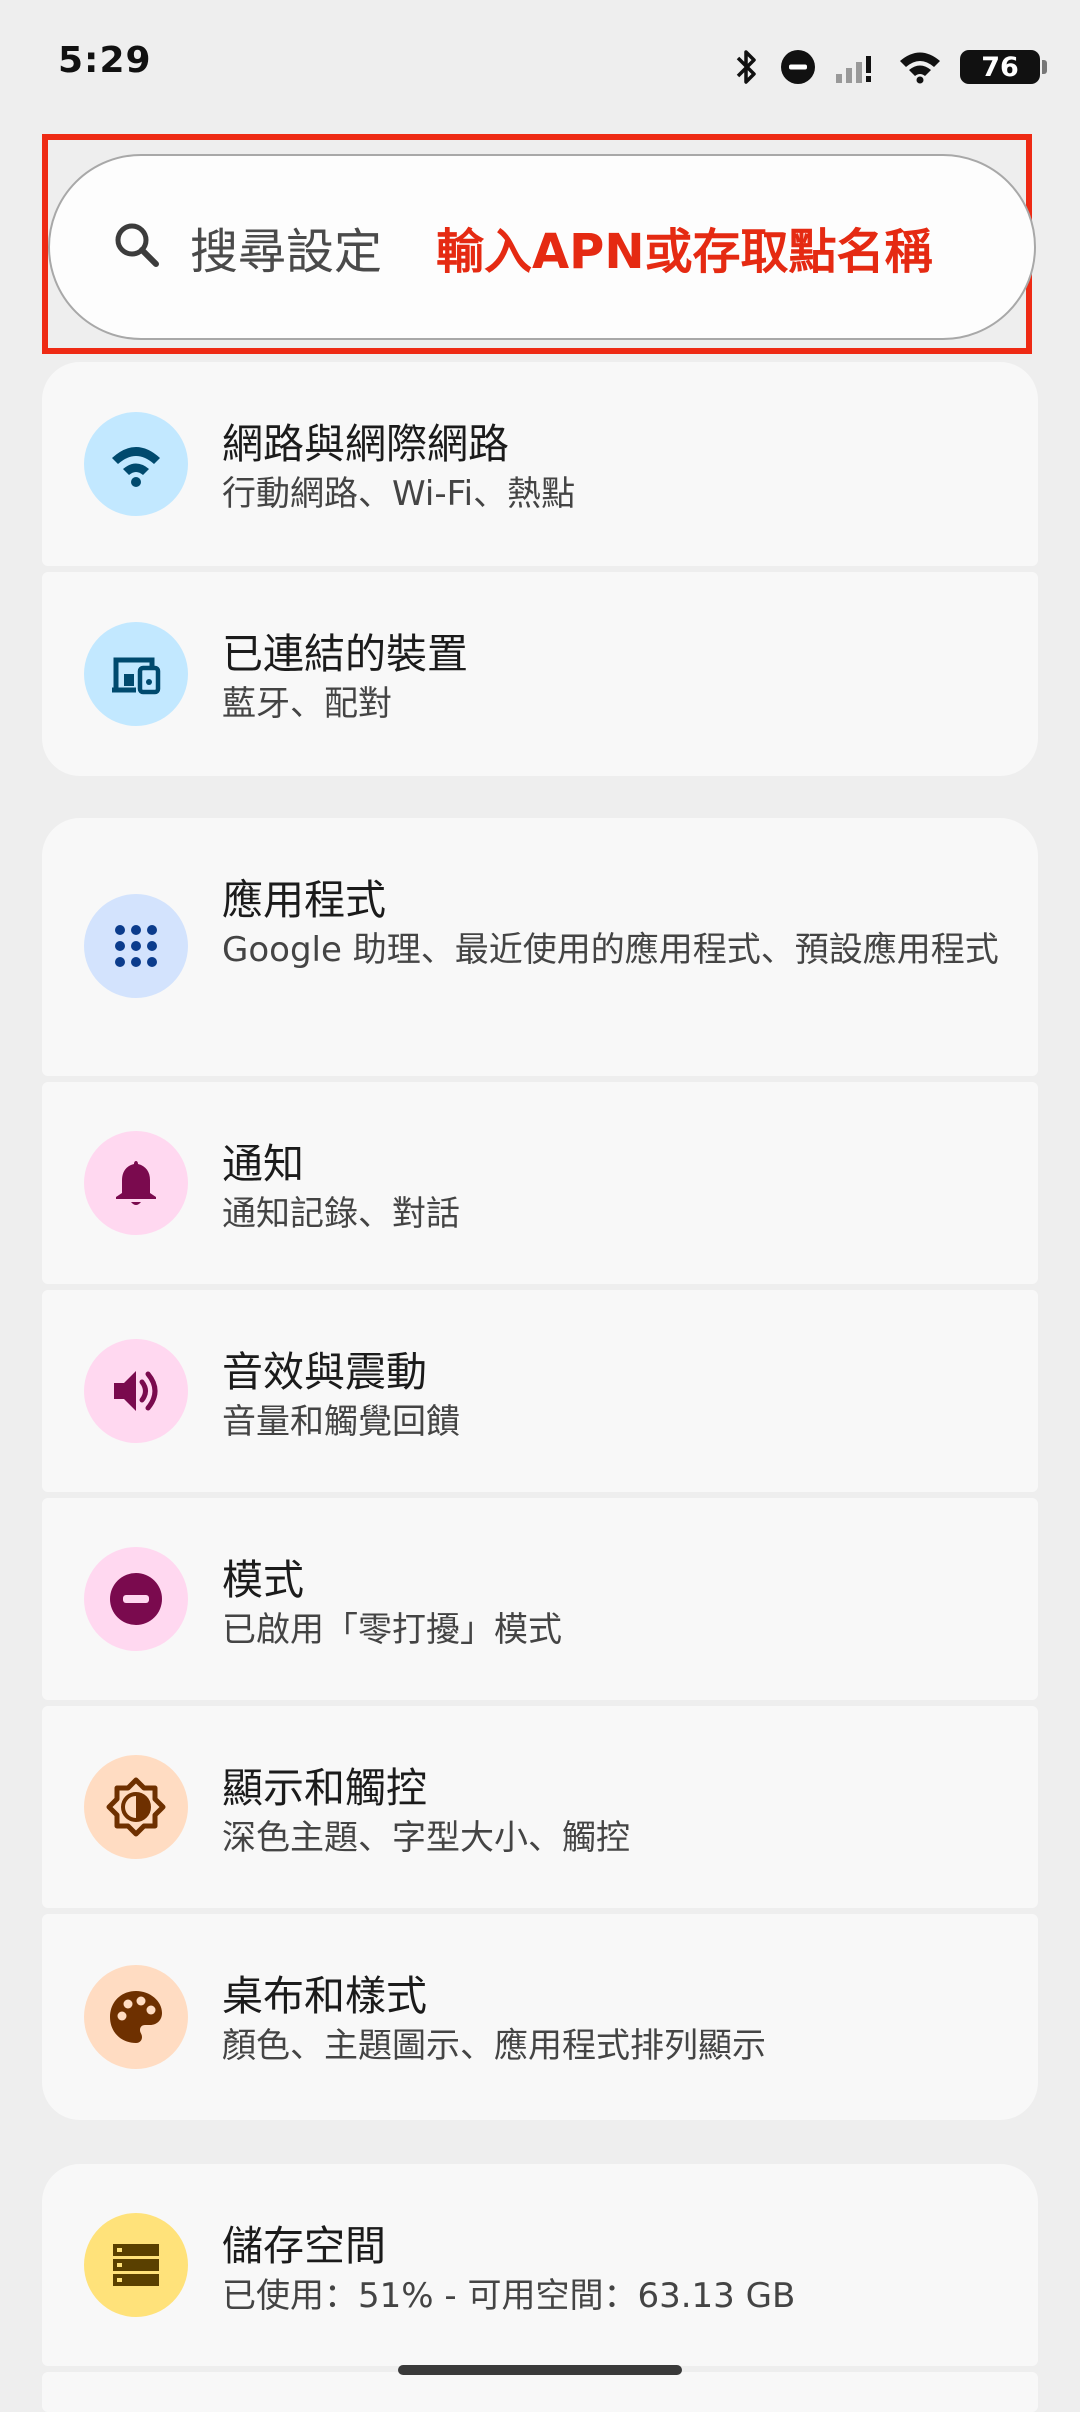  I want to click on search-bar: 搜尋設定 輸入APN或存取點名稱, so click(542, 247).